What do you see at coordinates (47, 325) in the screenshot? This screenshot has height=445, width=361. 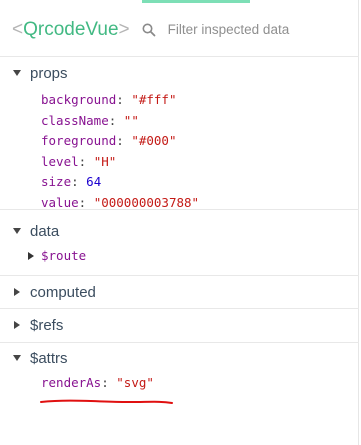 I see `section-refs-title: $refs` at bounding box center [47, 325].